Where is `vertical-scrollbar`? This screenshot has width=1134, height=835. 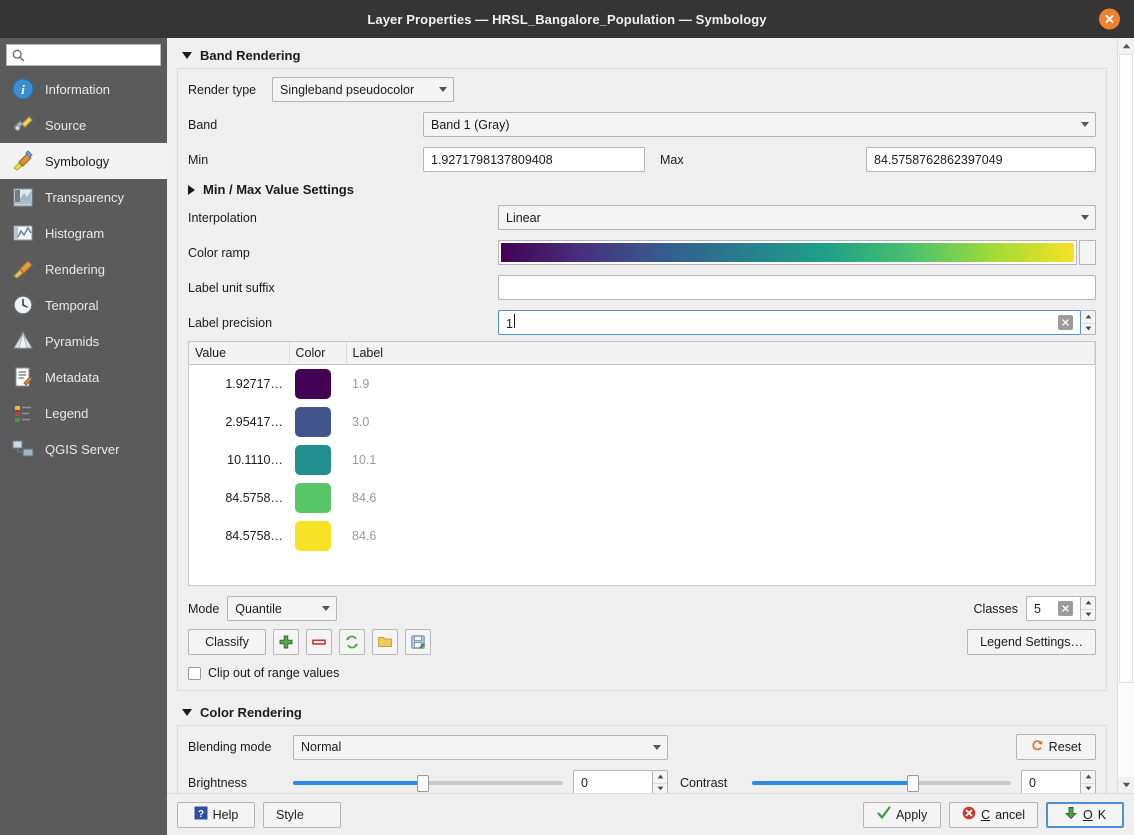
vertical-scrollbar is located at coordinates (1125, 415).